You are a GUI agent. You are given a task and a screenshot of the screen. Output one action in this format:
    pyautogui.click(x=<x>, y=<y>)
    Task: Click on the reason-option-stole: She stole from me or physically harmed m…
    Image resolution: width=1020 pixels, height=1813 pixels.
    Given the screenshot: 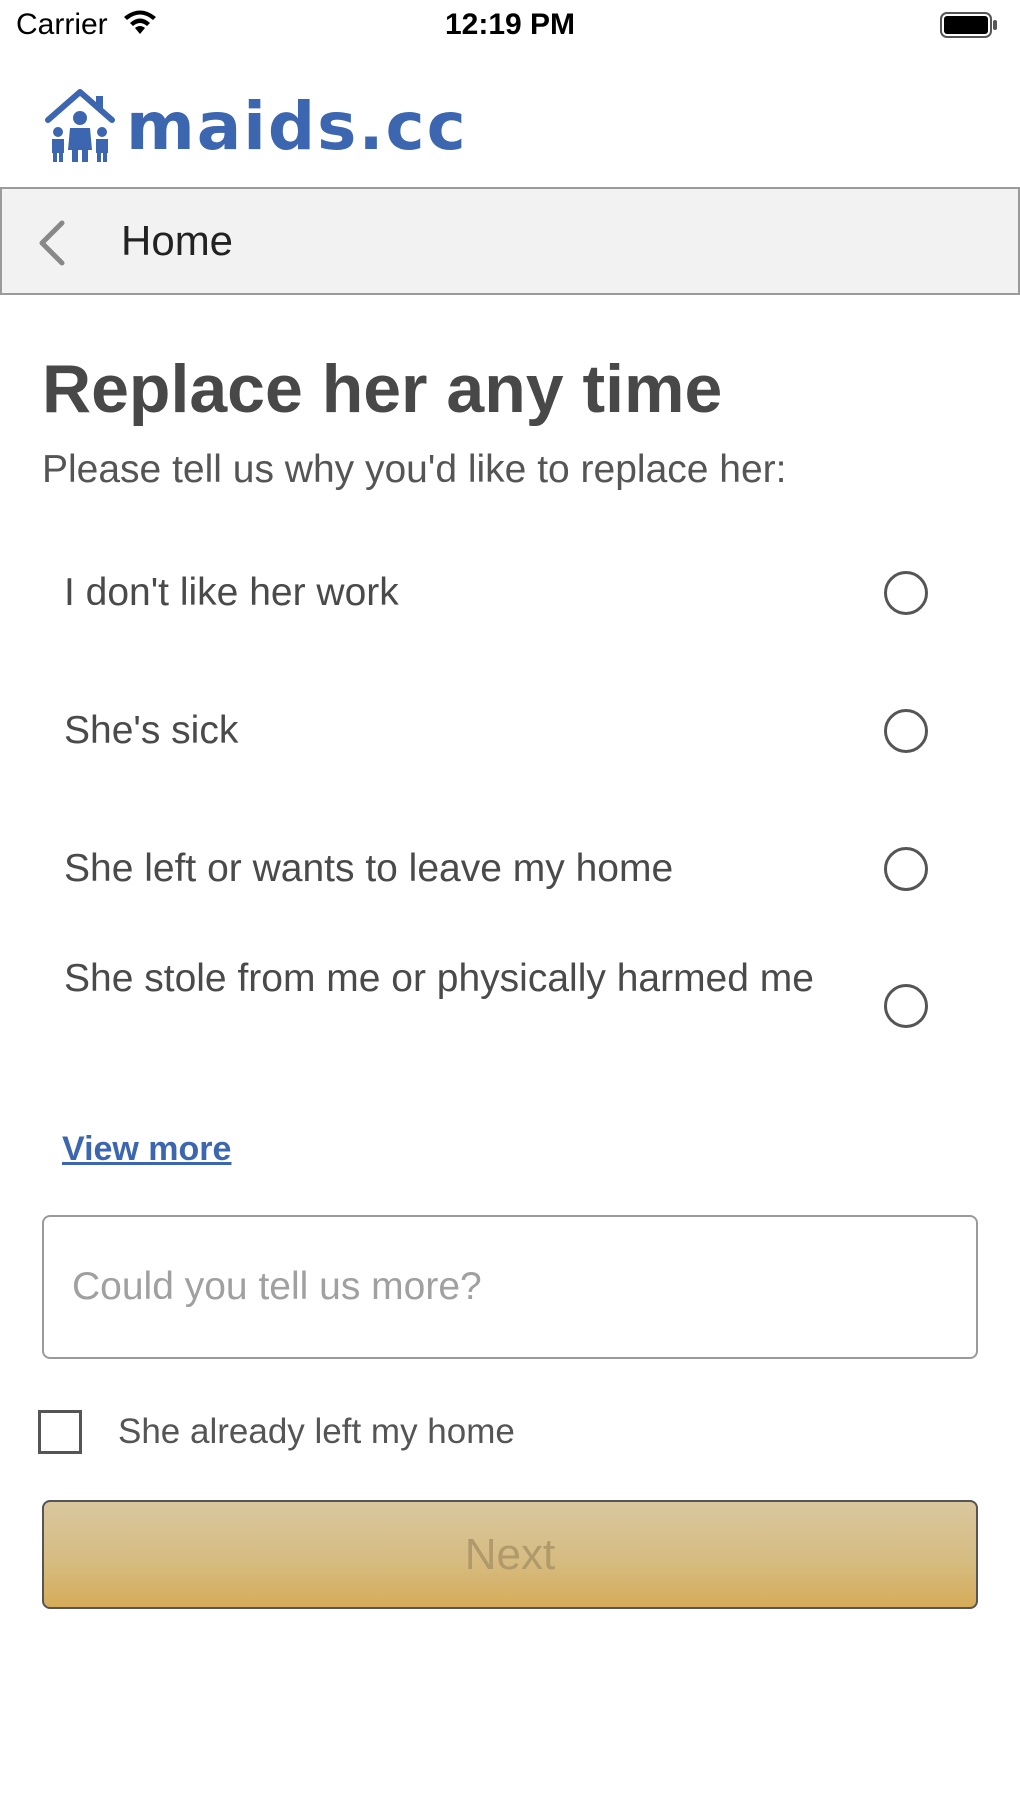 What is the action you would take?
    pyautogui.click(x=510, y=1007)
    